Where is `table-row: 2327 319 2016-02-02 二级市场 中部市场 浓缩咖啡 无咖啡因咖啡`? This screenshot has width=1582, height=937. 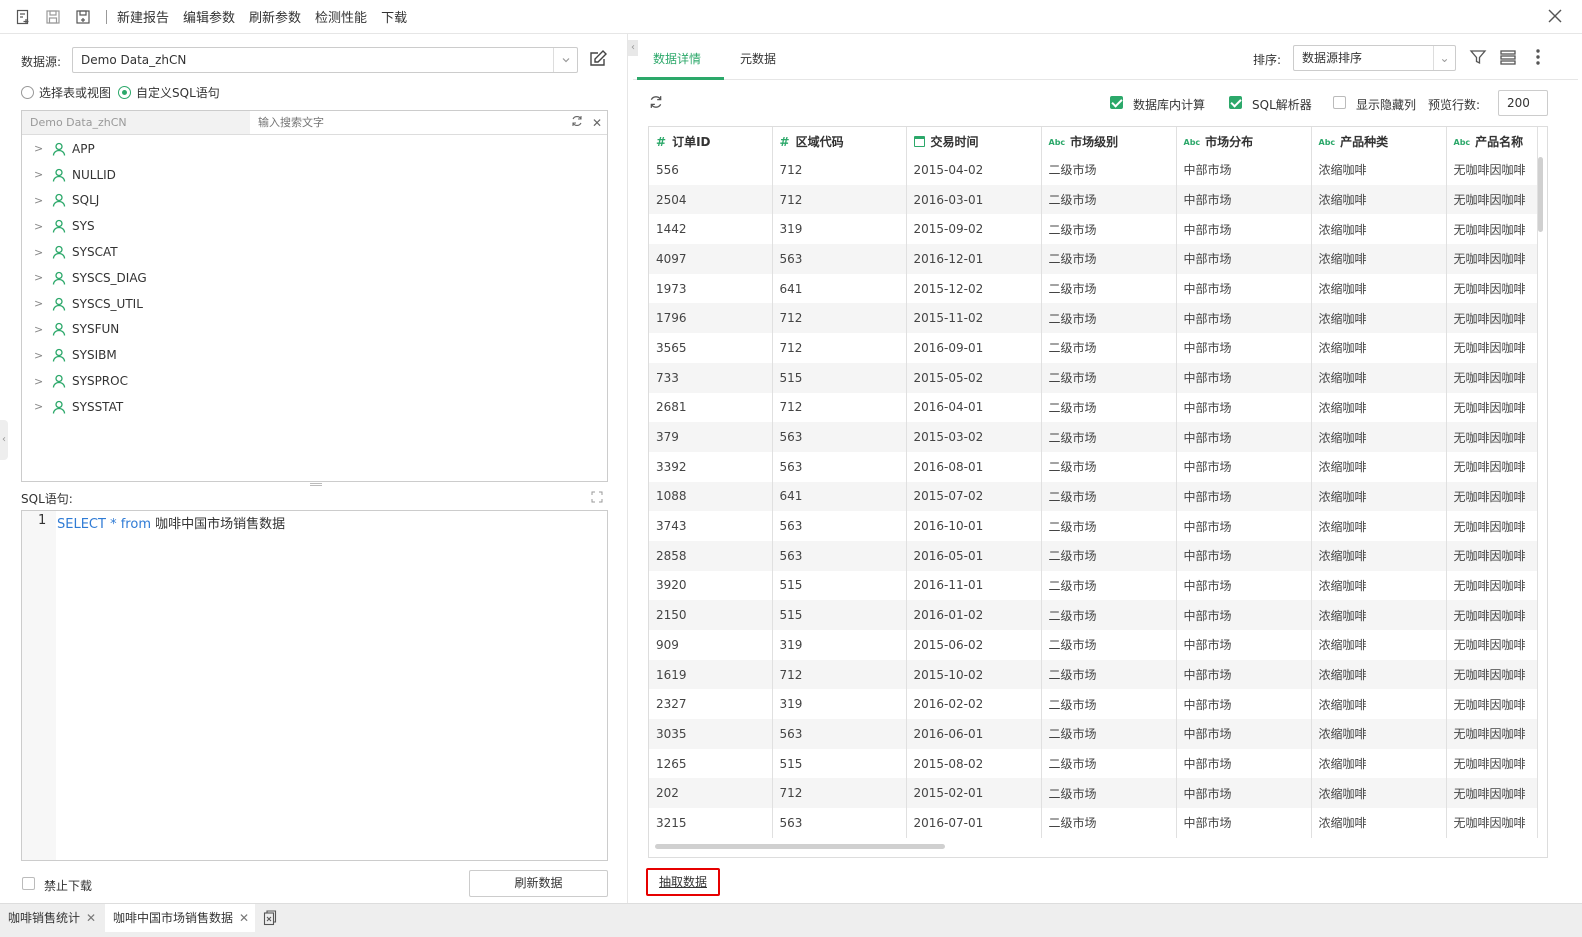
table-row: 2327 319 2016-02-02 二级市场 中部市场 浓缩咖啡 无咖啡因咖啡 is located at coordinates (1093, 704).